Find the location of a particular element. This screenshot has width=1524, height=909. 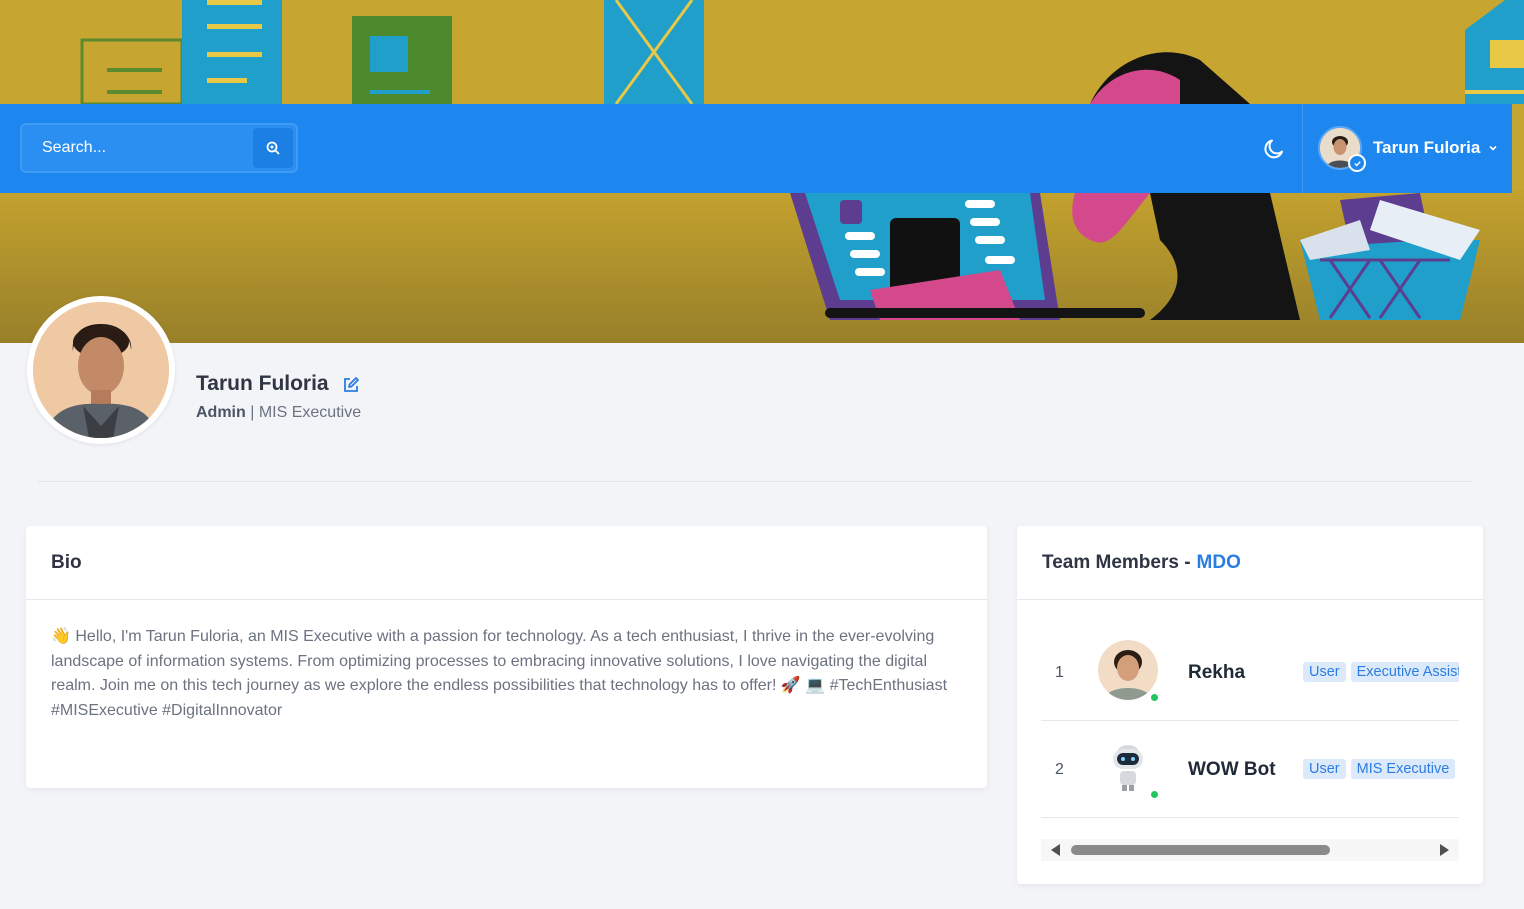

horizontal-scrollbar is located at coordinates (1250, 850).